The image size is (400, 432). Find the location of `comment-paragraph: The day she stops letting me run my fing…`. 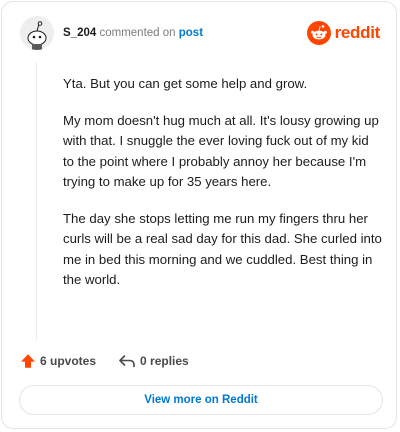

comment-paragraph: The day she stops letting me run my fing… is located at coordinates (222, 249).